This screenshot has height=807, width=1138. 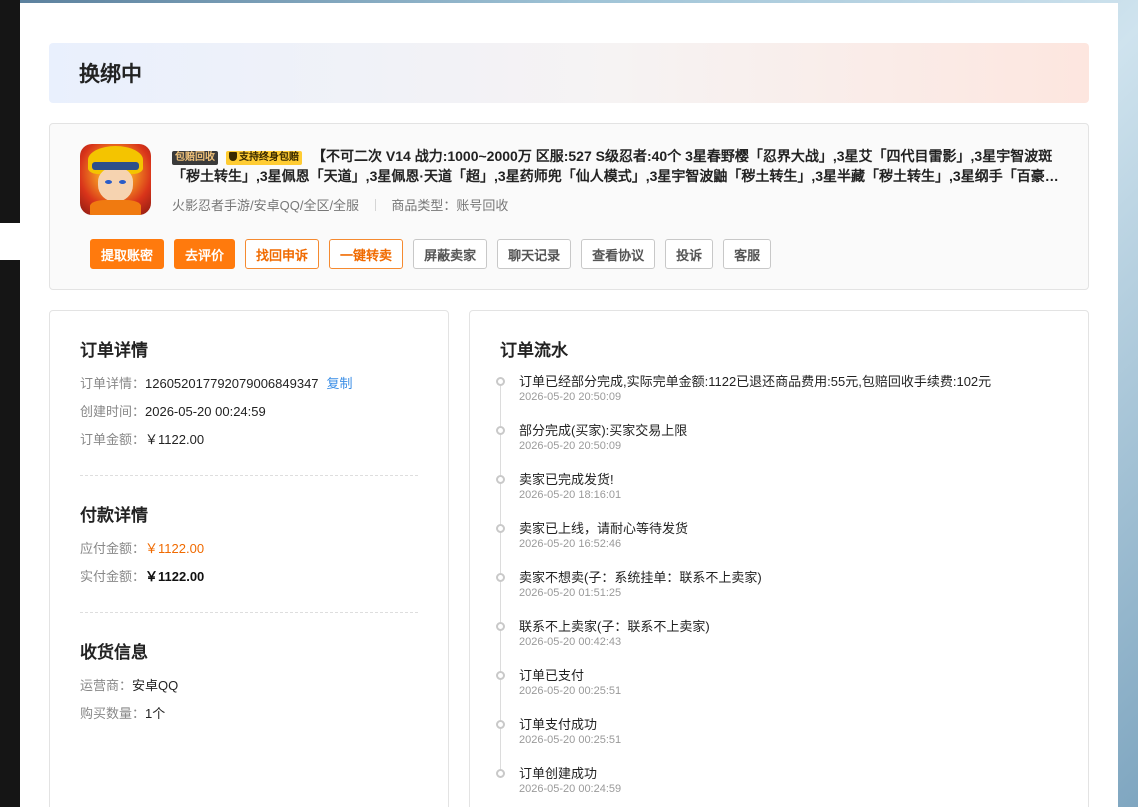 What do you see at coordinates (777, 638) in the screenshot?
I see `timeline-item: 联系不上卖家(子：联系不上卖家) 2026-05-20 00:42:43` at bounding box center [777, 638].